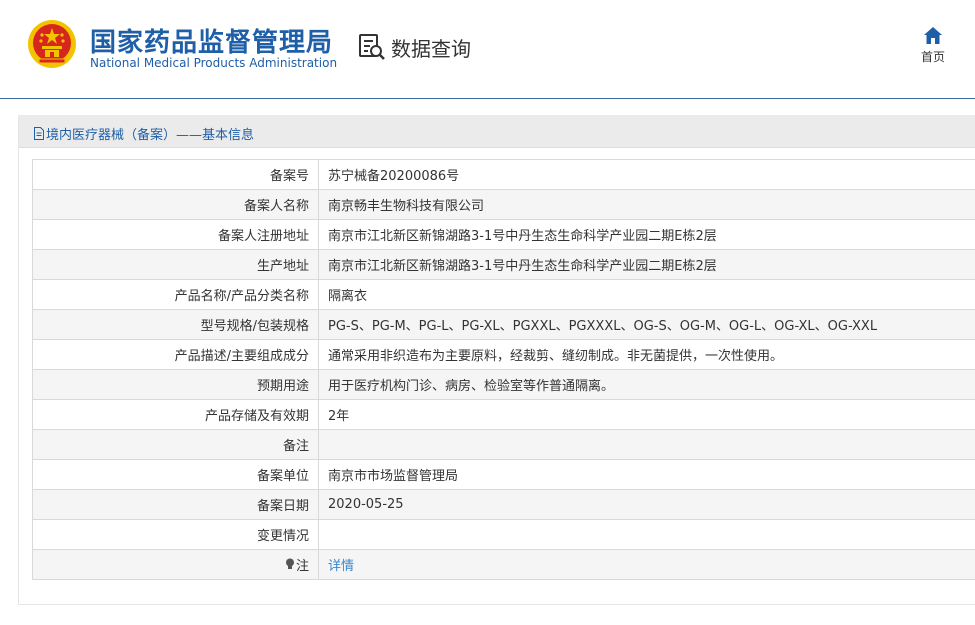  I want to click on national-emblem-icon, so click(52, 44).